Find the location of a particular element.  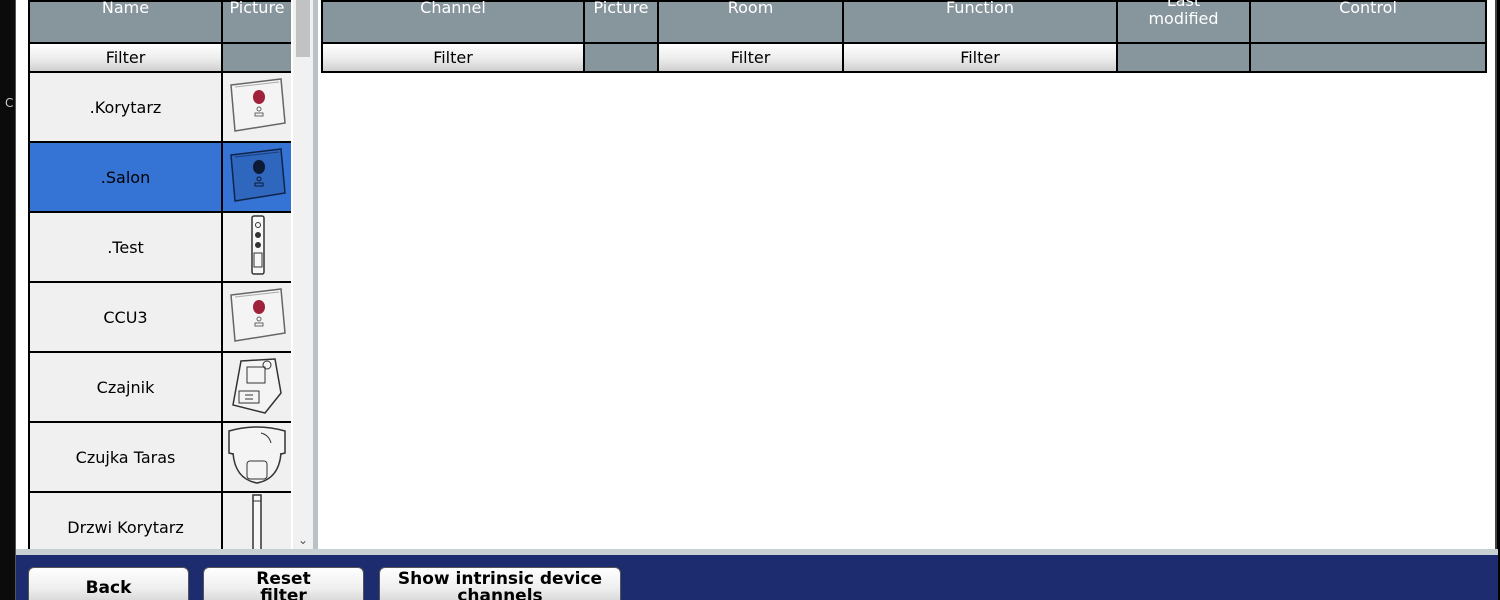

scrollbar-thumb is located at coordinates (303, 28).